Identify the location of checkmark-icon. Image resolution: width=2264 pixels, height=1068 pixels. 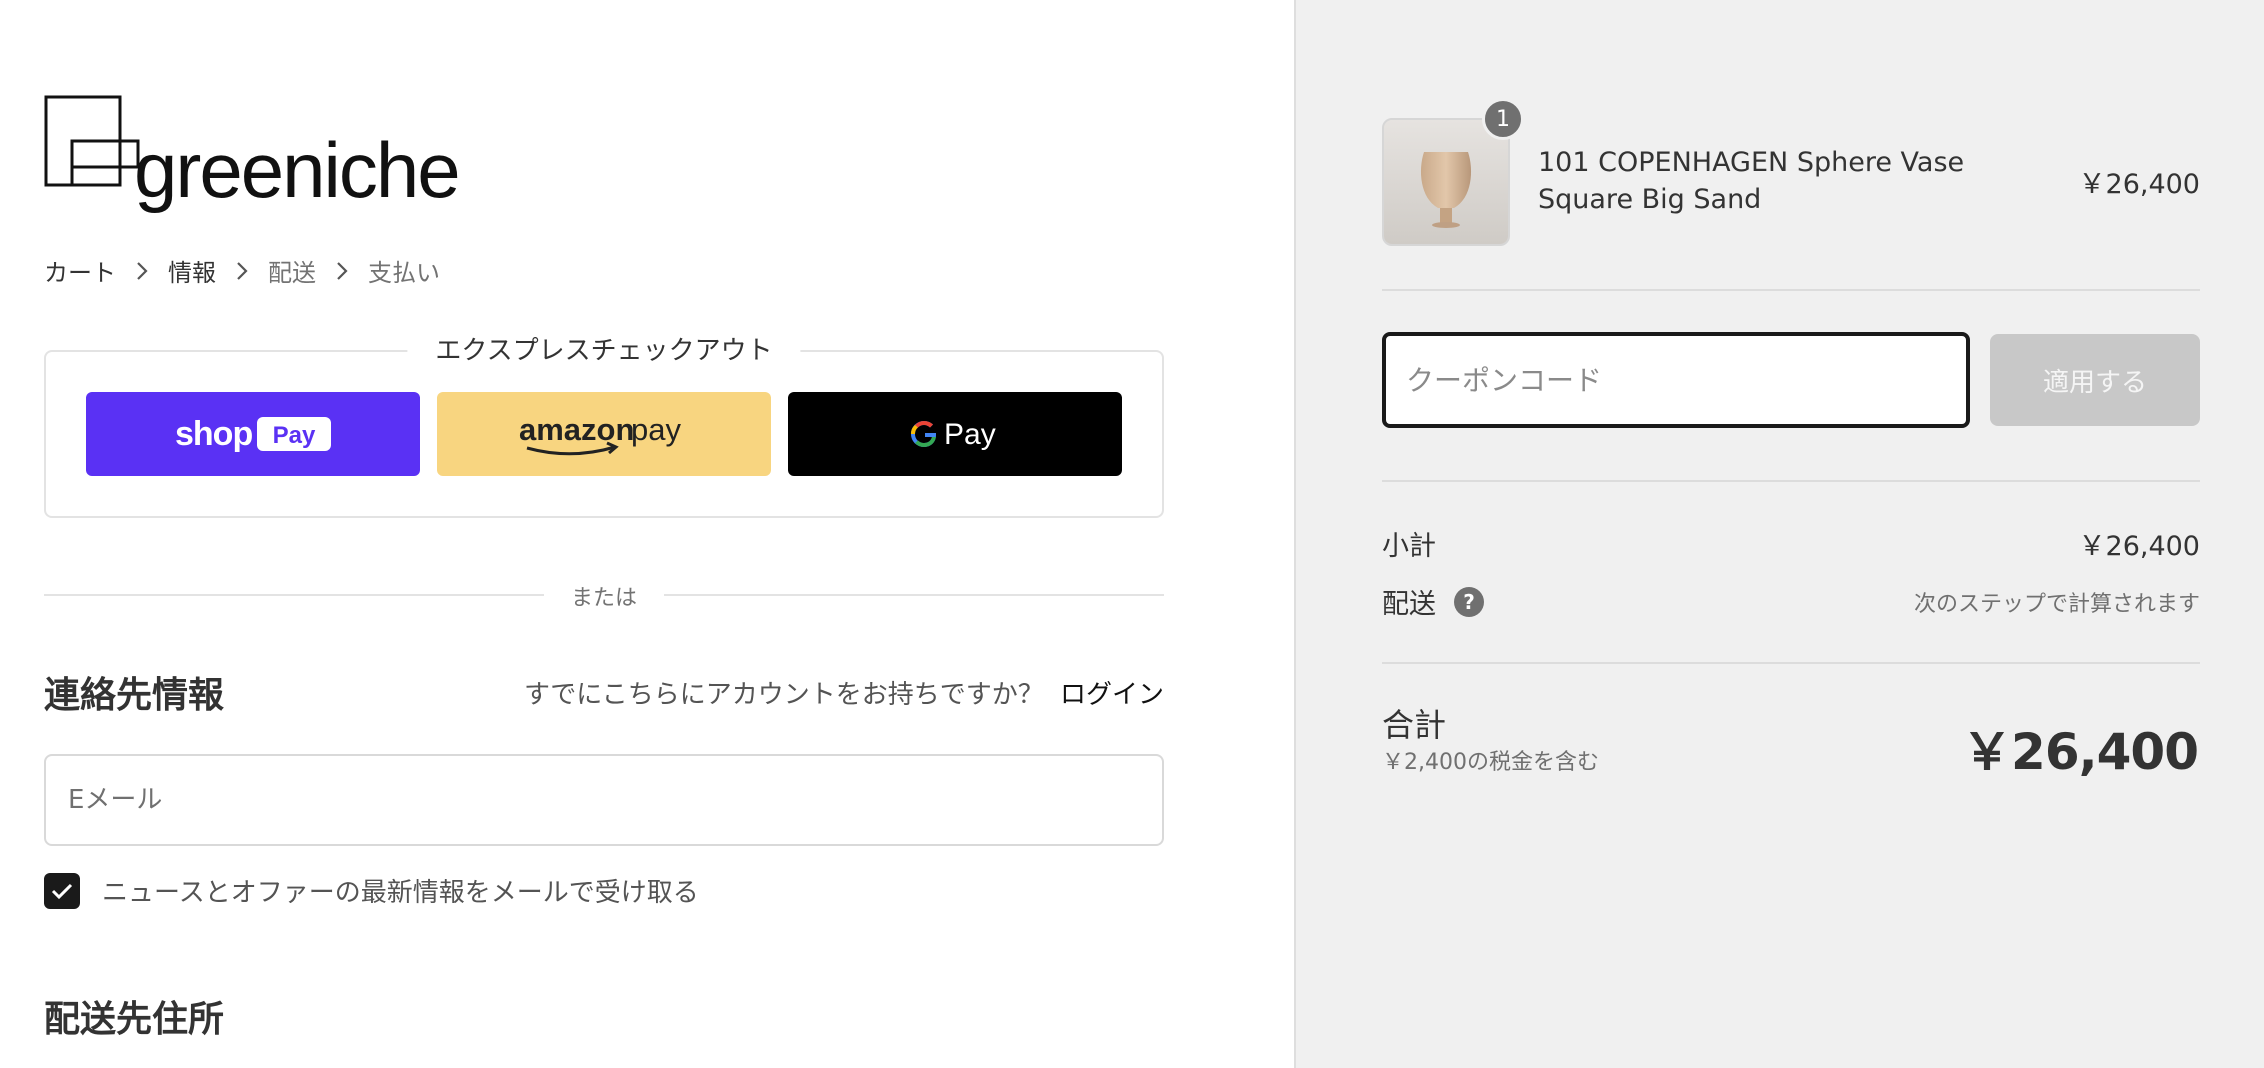
(62, 891).